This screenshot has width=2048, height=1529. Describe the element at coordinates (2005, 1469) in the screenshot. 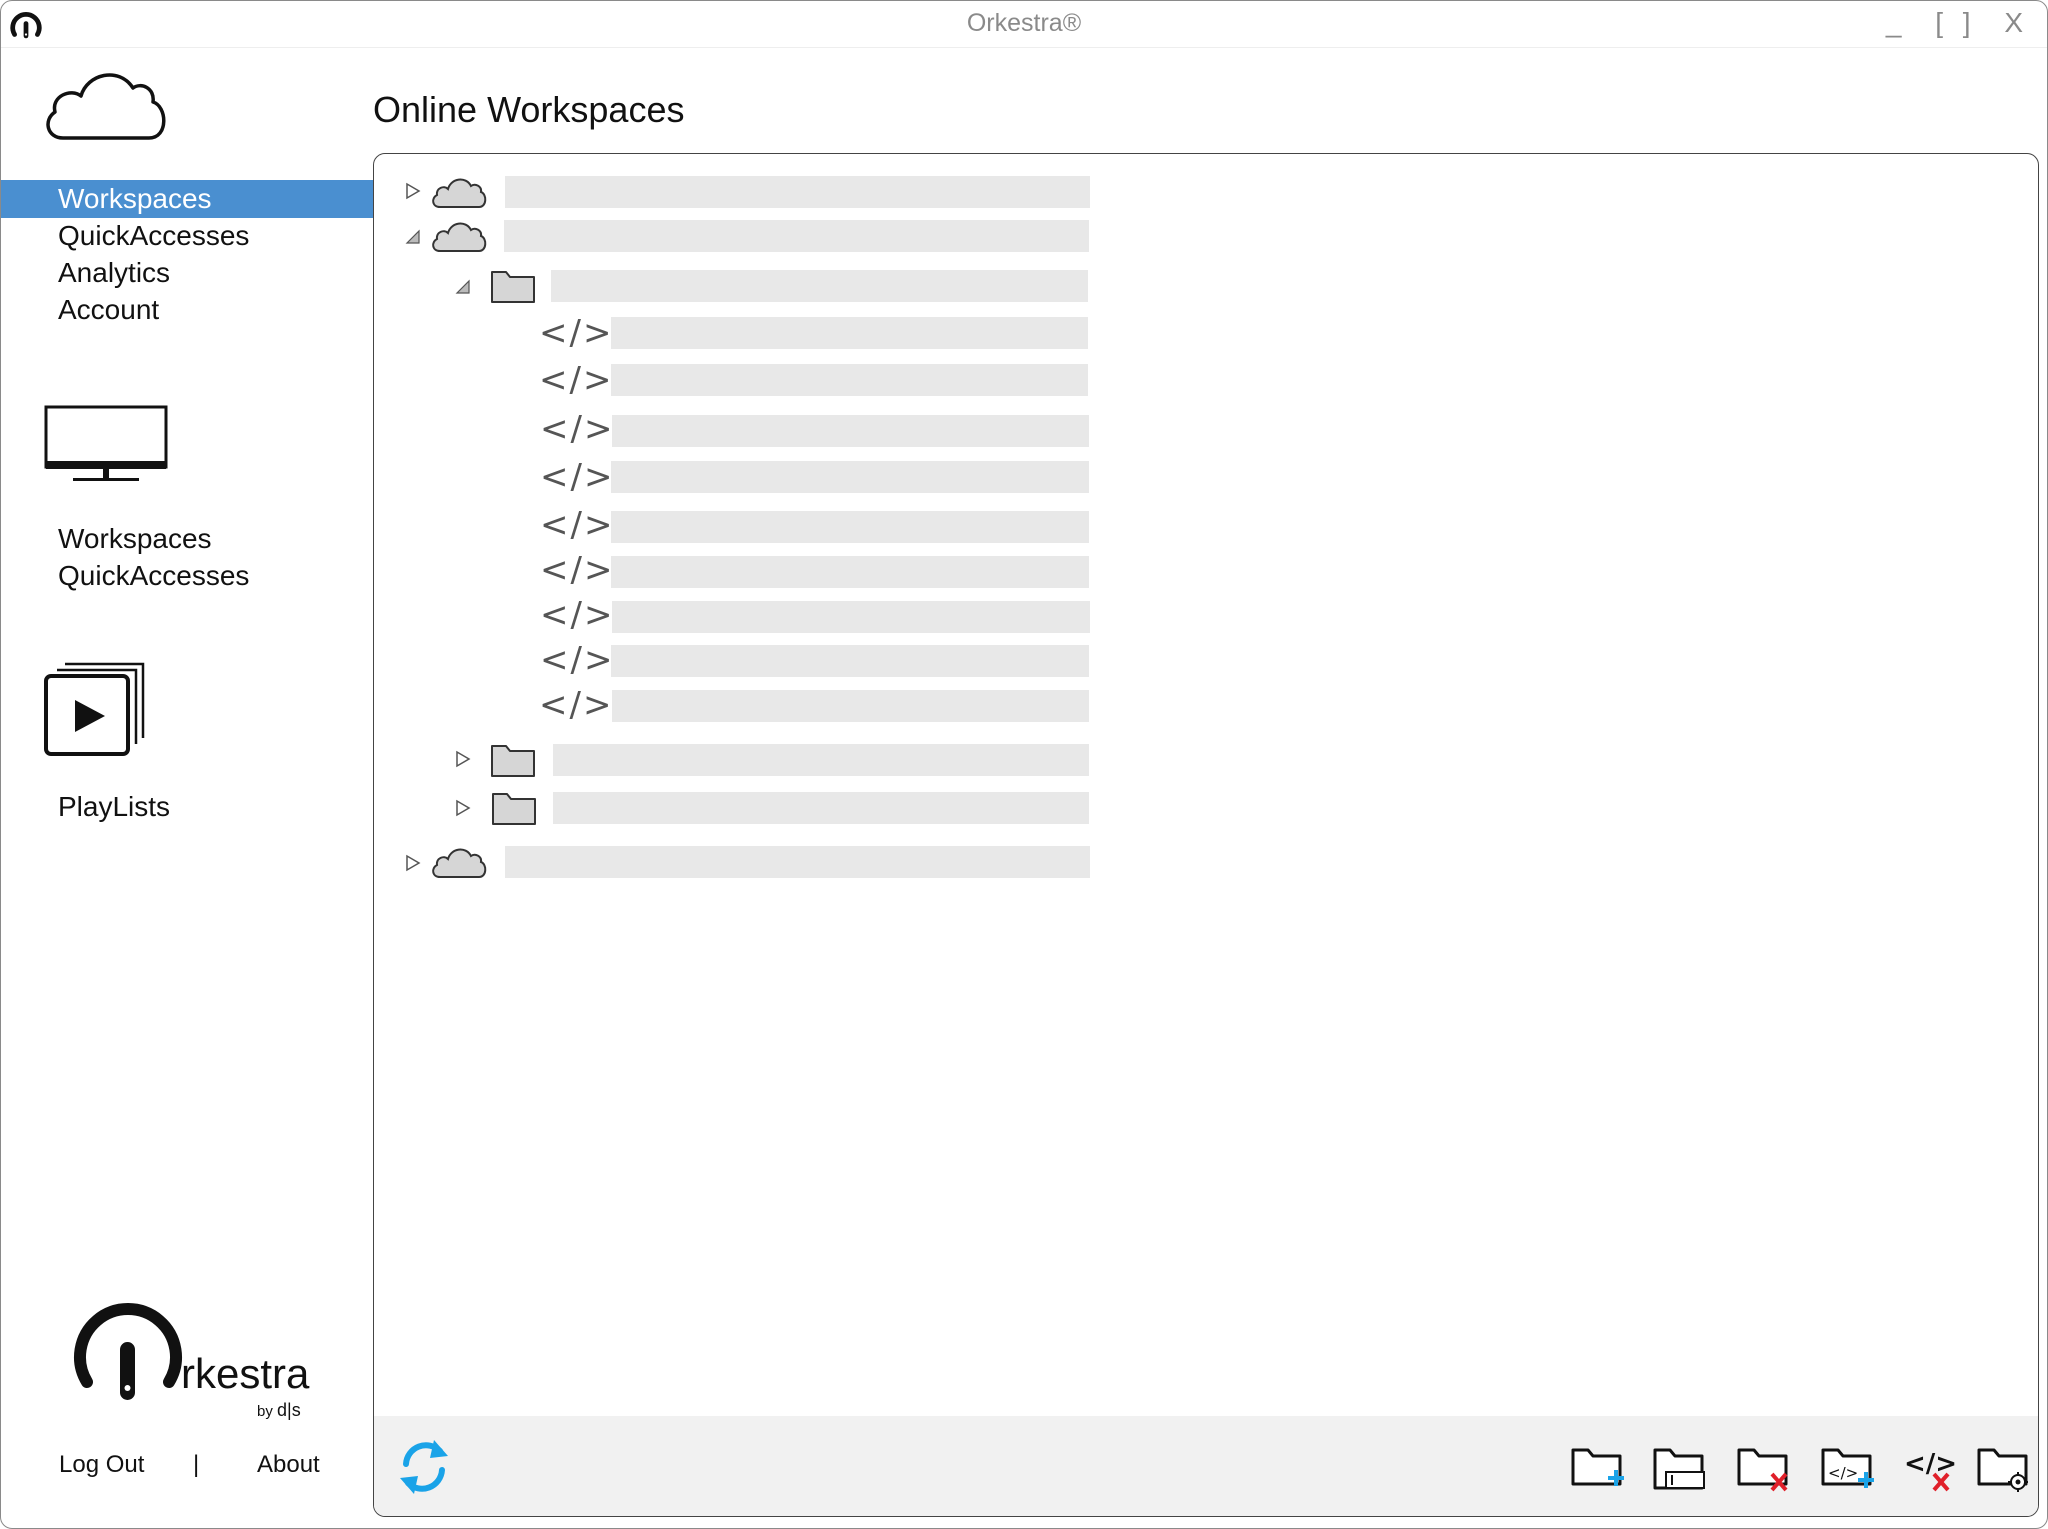

I see `folder-settings-icon` at that location.